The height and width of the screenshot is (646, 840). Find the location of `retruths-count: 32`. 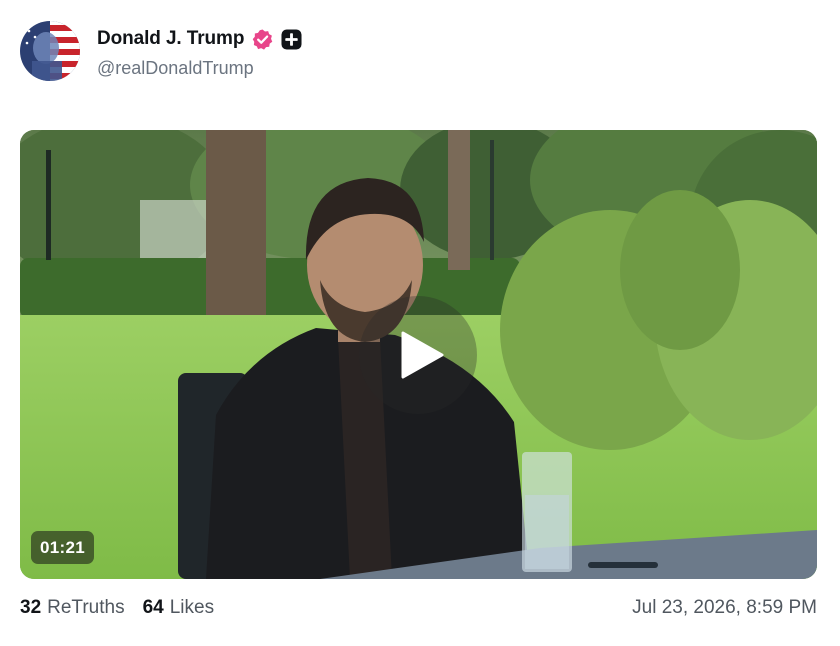

retruths-count: 32 is located at coordinates (31, 607).